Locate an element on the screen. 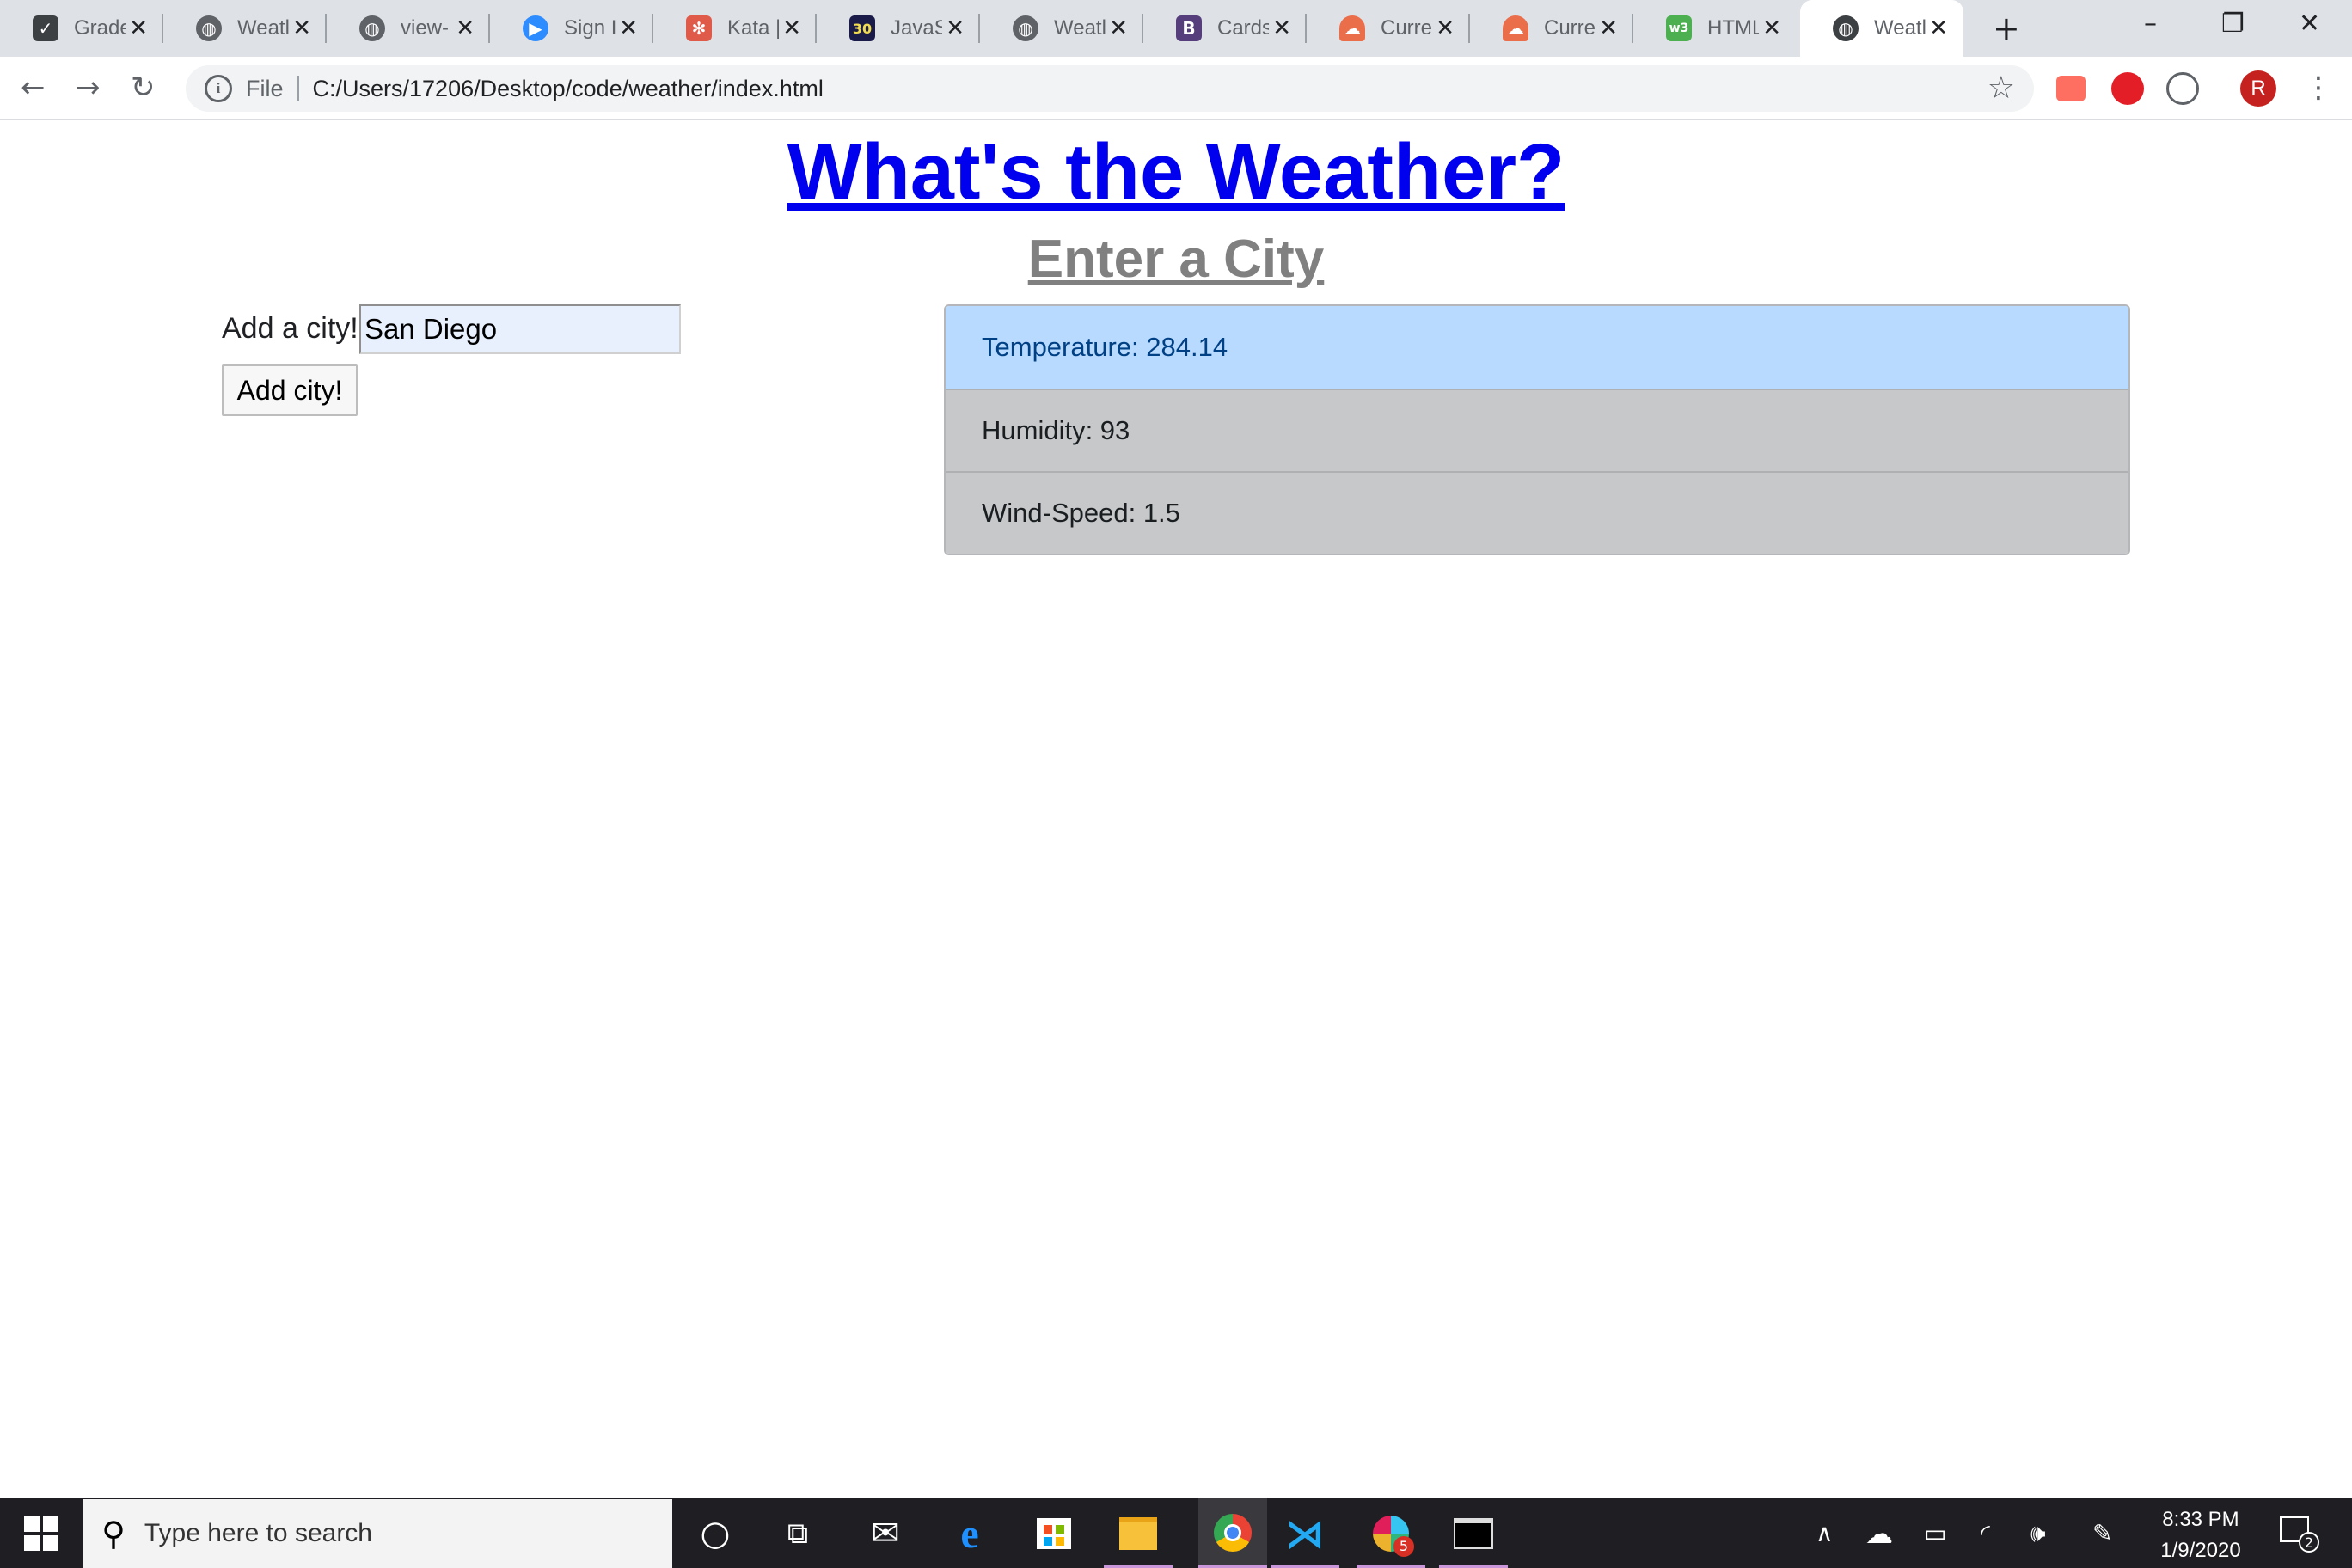 This screenshot has width=2352, height=1568. tab-title: JavaS is located at coordinates (916, 28).